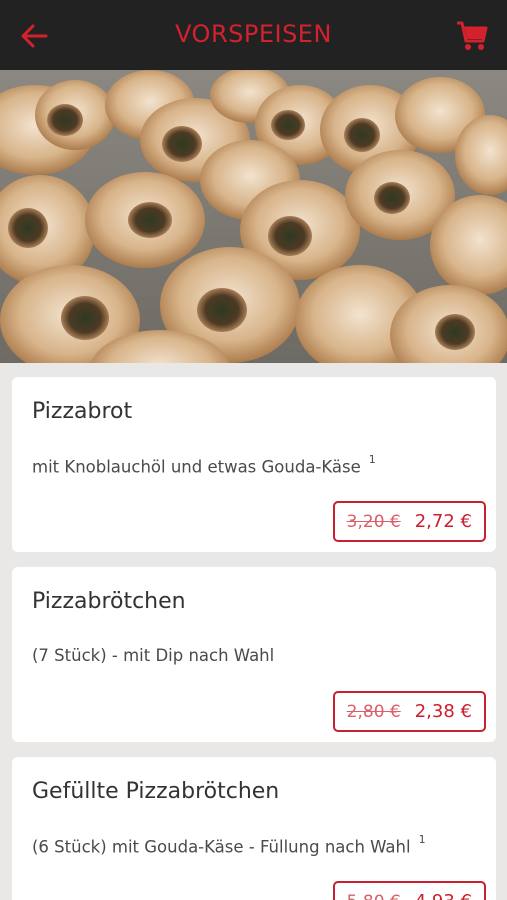 The width and height of the screenshot is (507, 900). Describe the element at coordinates (409, 890) in the screenshot. I see `add-to-cart-price-button: 5,80 € 4,93 €` at that location.